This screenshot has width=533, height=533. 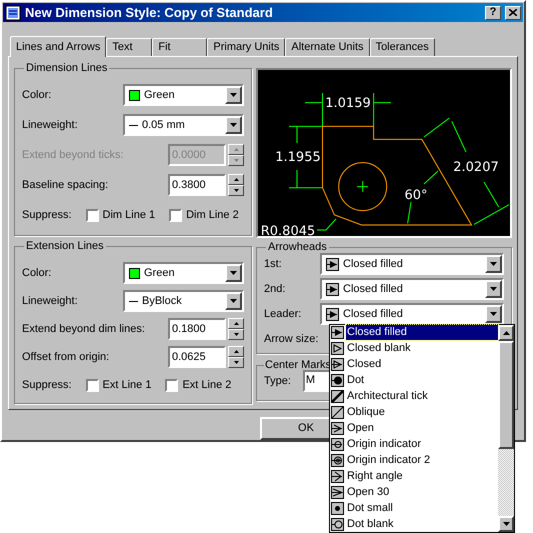 What do you see at coordinates (414, 492) in the screenshot?
I see `dropdown-option: Open 30` at bounding box center [414, 492].